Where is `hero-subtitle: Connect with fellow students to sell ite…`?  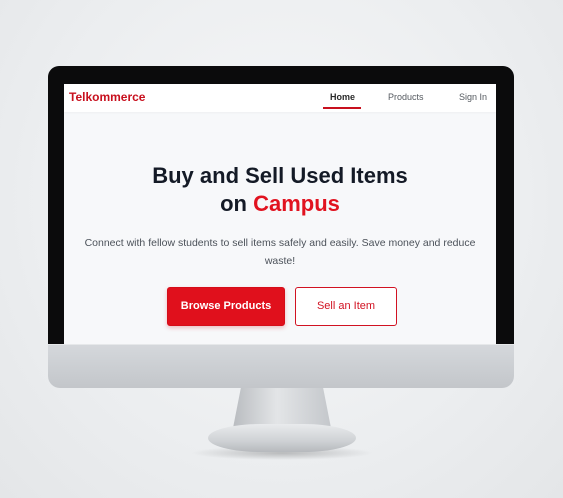
hero-subtitle: Connect with fellow students to sell ite… is located at coordinates (280, 252).